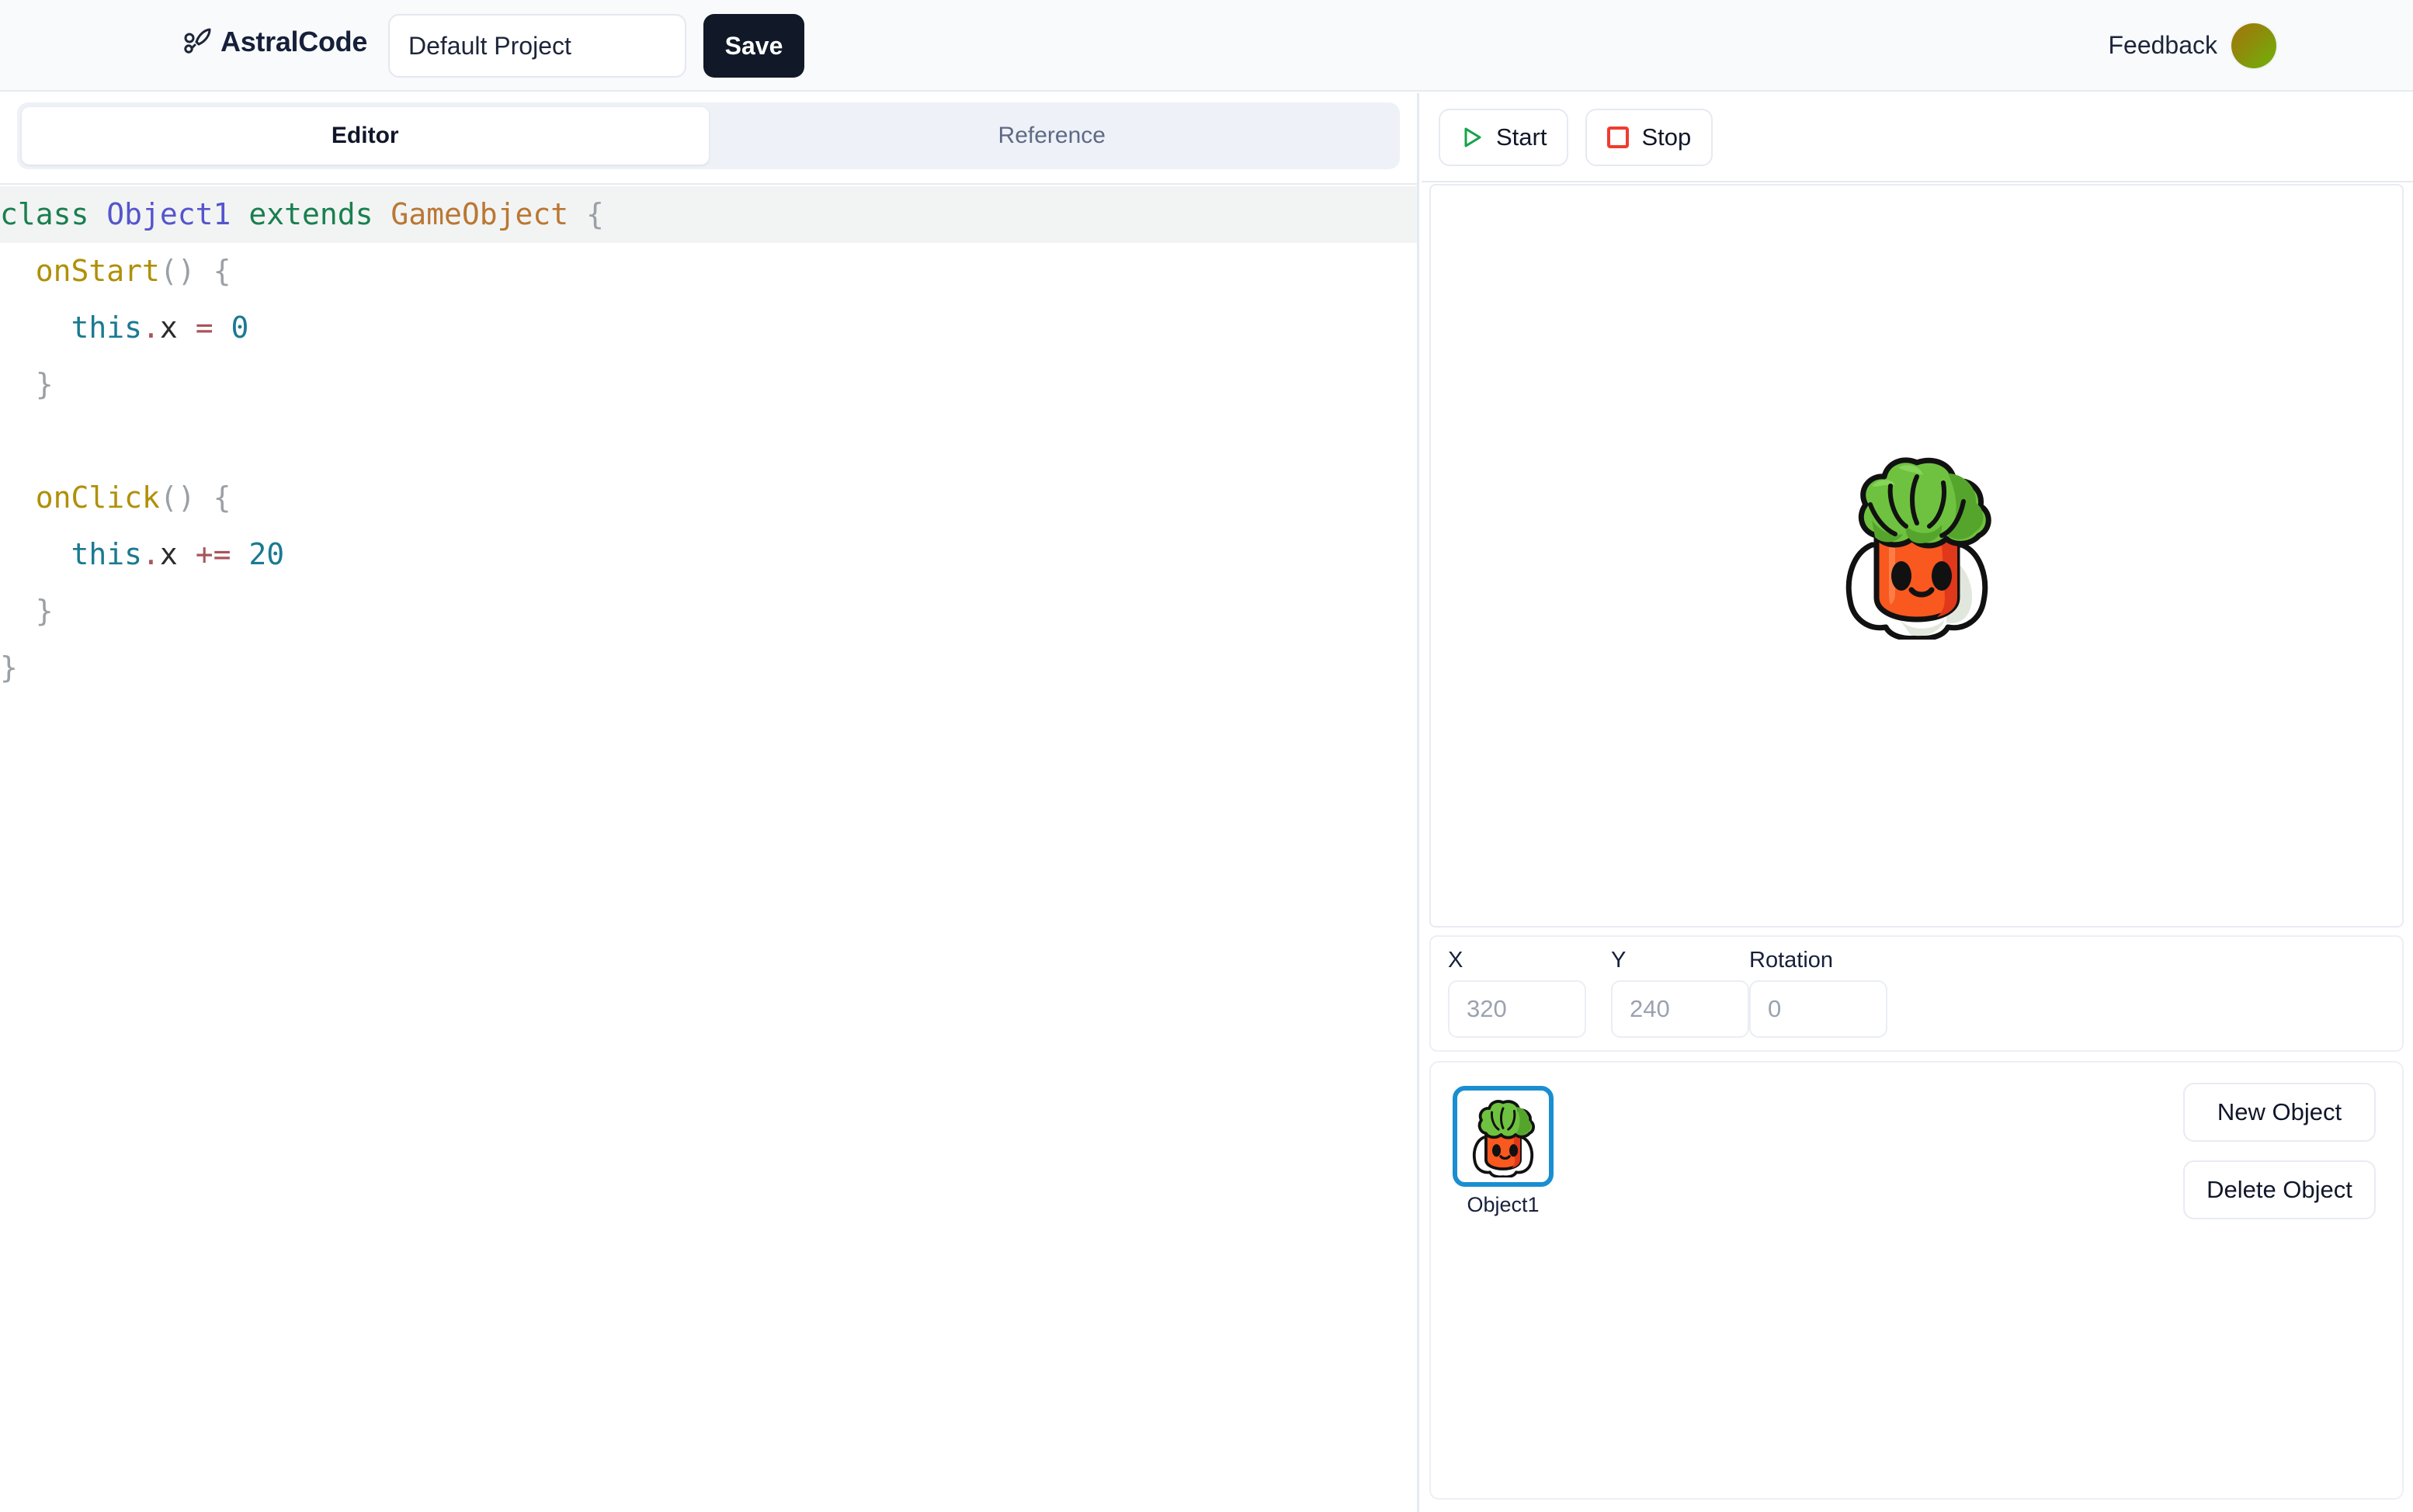 The image size is (2413, 1512). I want to click on code-line-9: }, so click(9, 667).